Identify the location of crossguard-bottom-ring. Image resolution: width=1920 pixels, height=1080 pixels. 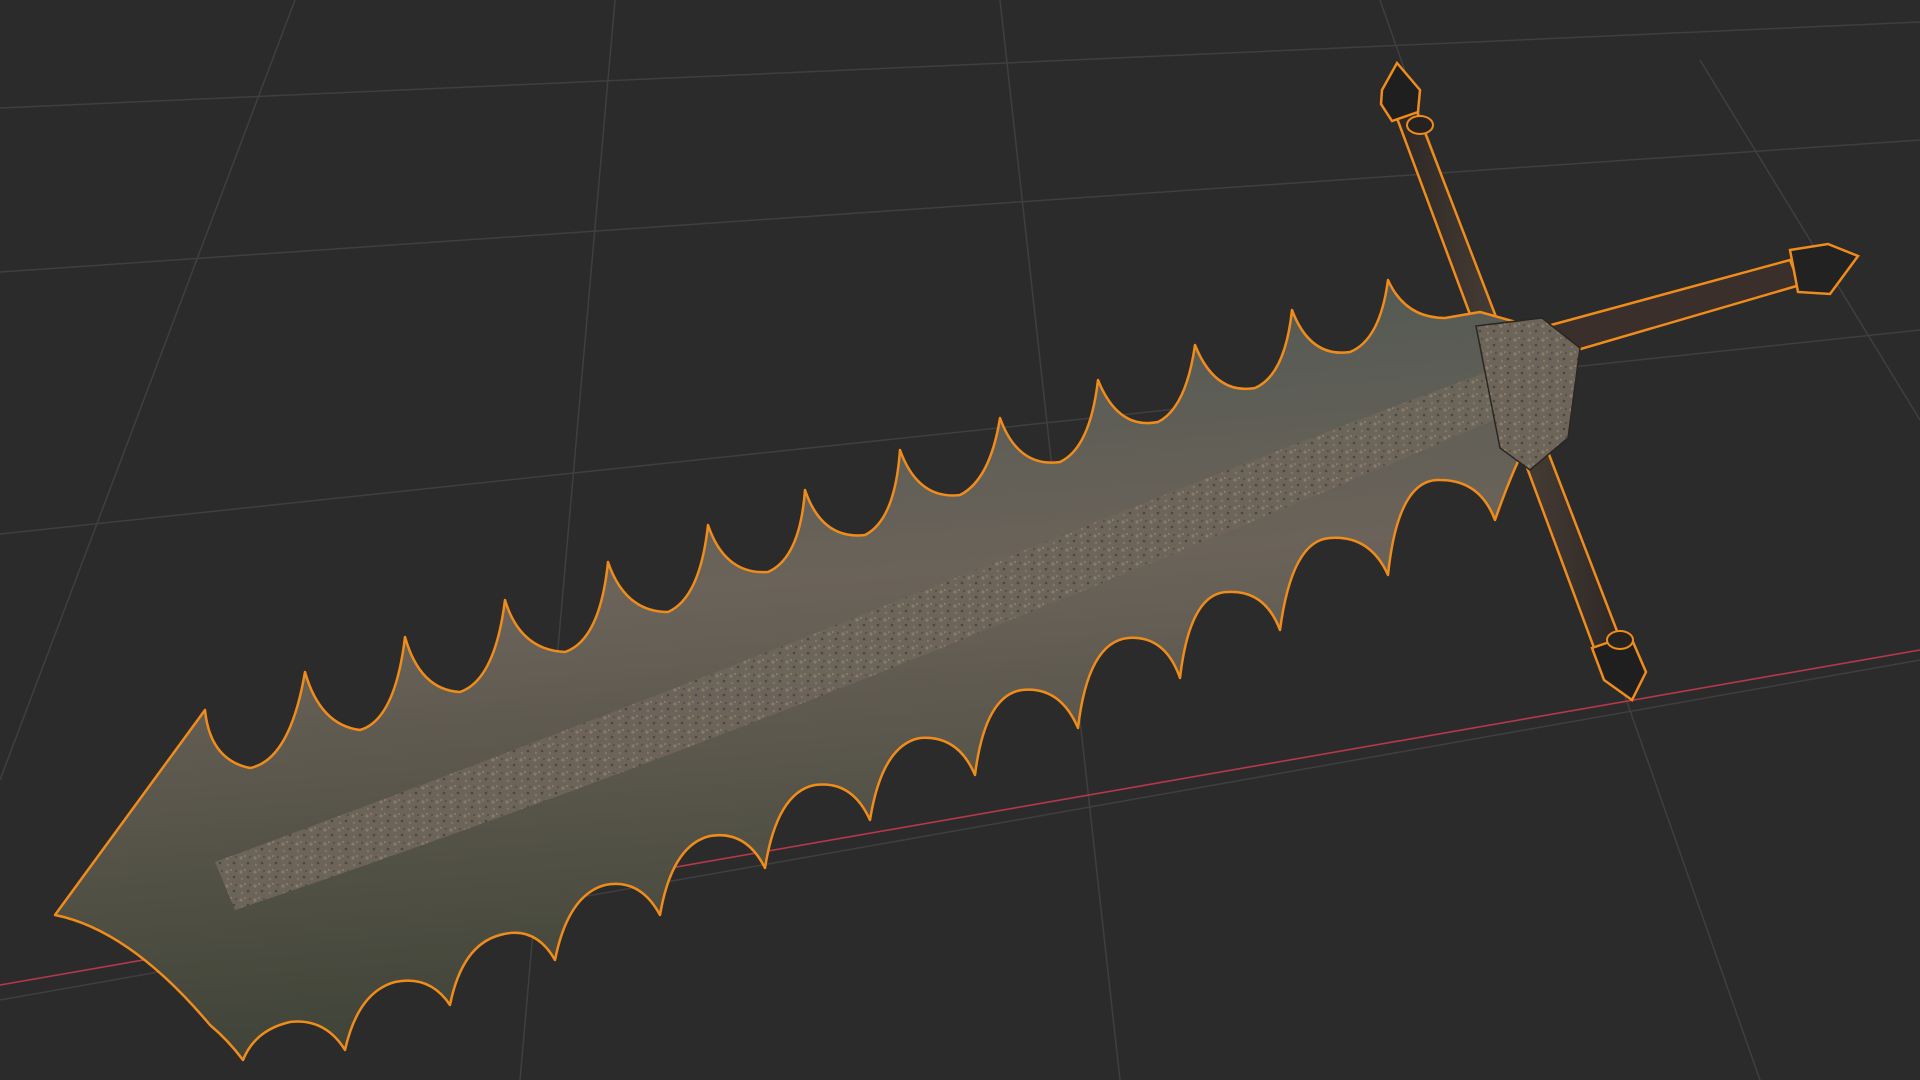
(1620, 640).